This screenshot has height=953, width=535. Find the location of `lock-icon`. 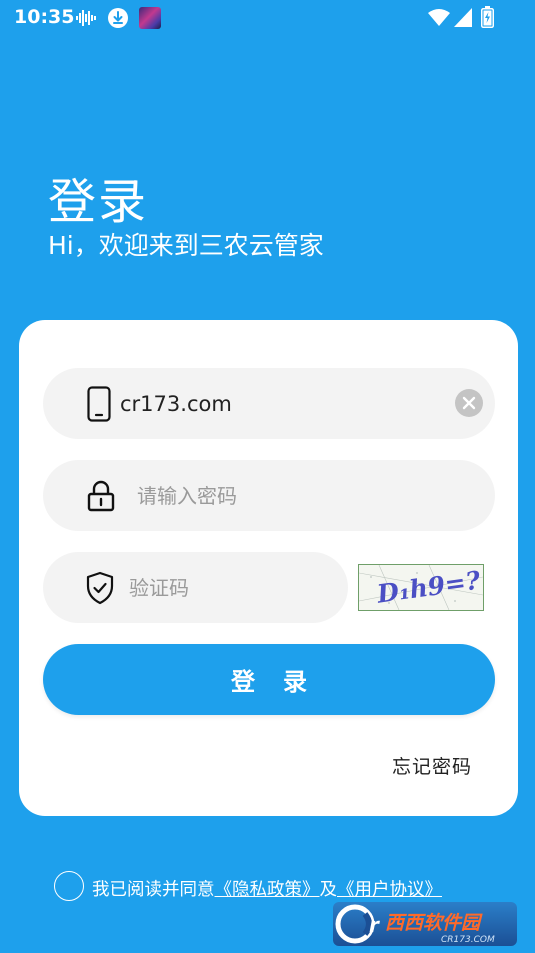

lock-icon is located at coordinates (101, 495).